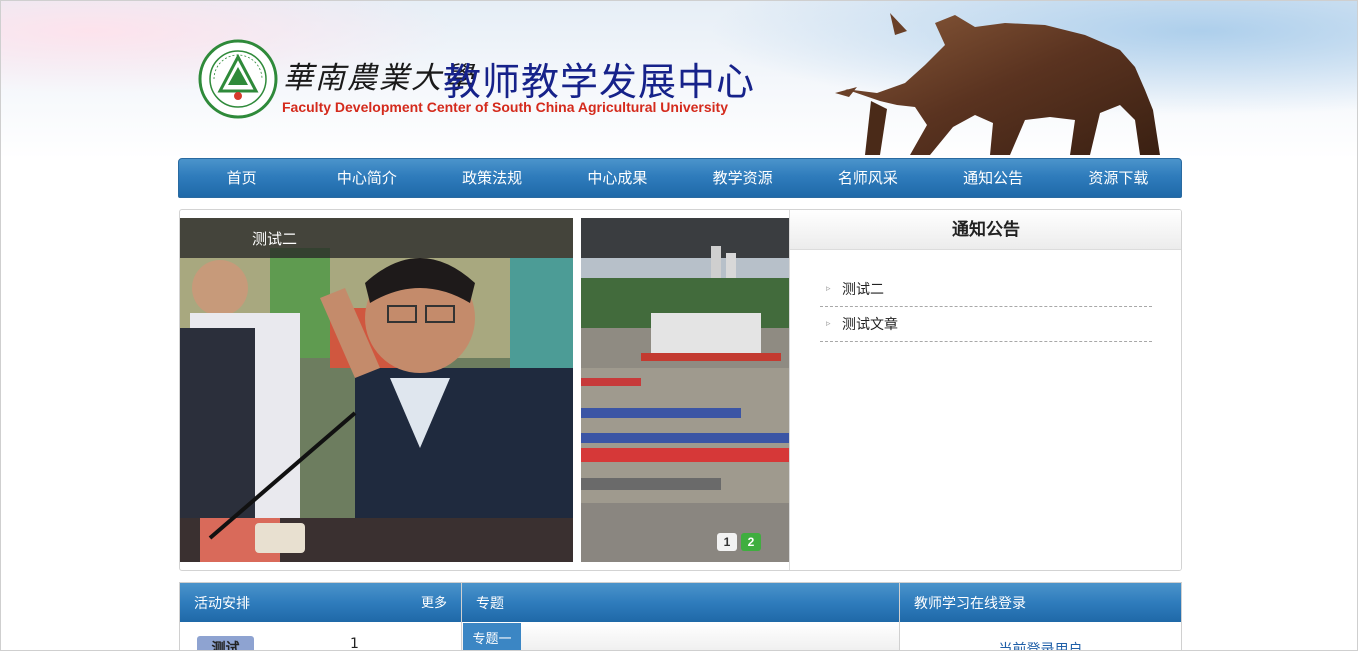 The width and height of the screenshot is (1358, 651). What do you see at coordinates (680, 602) in the screenshot?
I see `topic-panel-header: 专题` at bounding box center [680, 602].